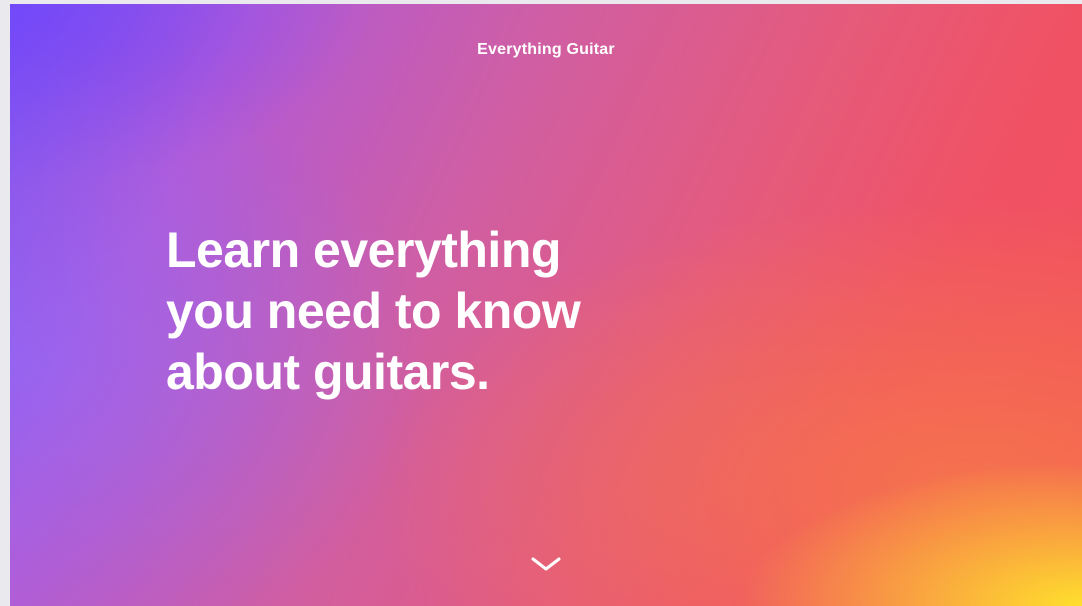  I want to click on scroll-down-button, so click(546, 564).